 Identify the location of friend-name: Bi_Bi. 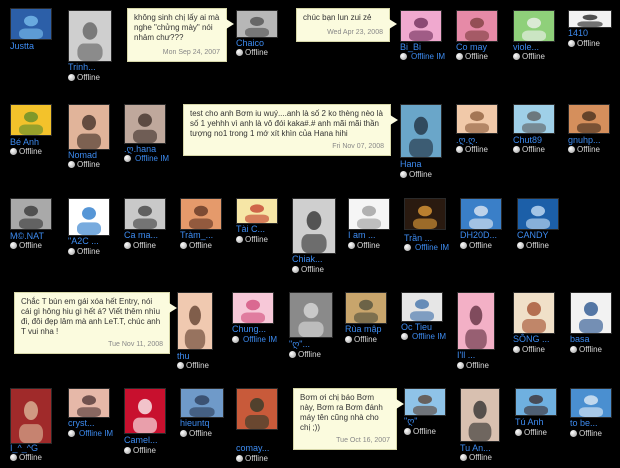
(410, 47).